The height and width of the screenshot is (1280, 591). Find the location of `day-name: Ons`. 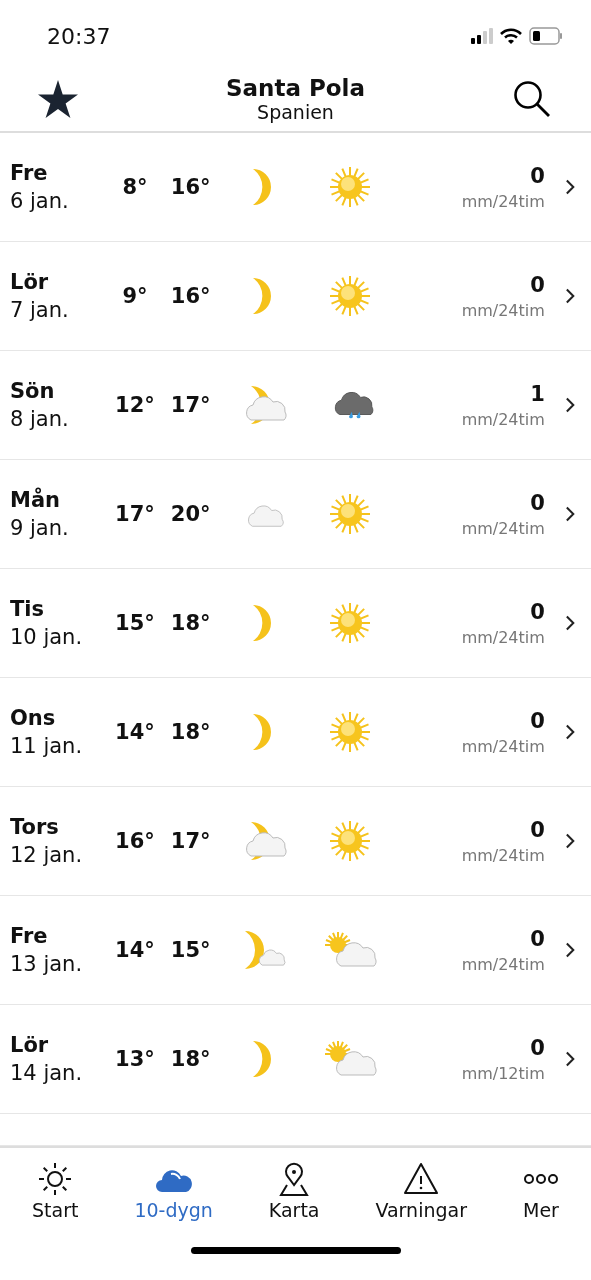

day-name: Ons is located at coordinates (33, 718).